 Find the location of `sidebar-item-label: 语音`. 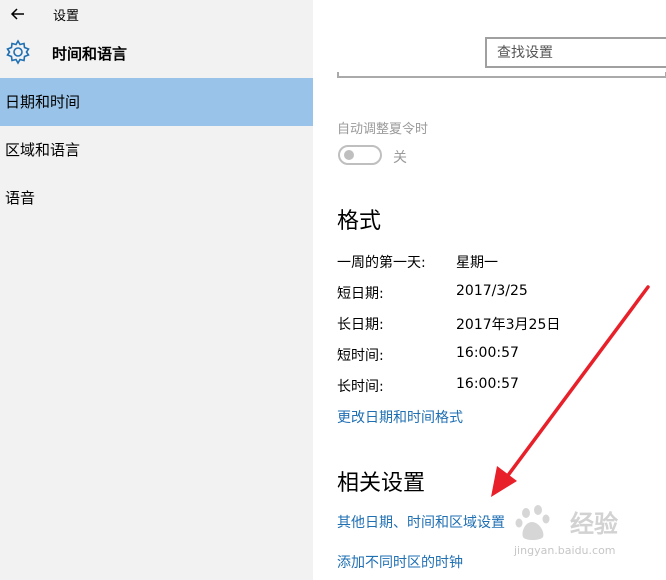

sidebar-item-label: 语音 is located at coordinates (20, 198).